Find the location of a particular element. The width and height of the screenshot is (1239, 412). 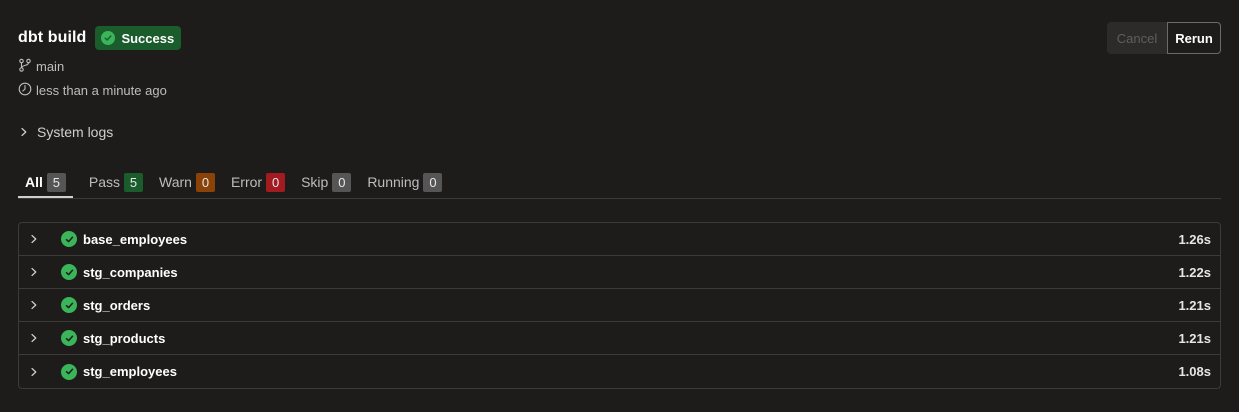

tab-pass: Pass 5 is located at coordinates (116, 184).